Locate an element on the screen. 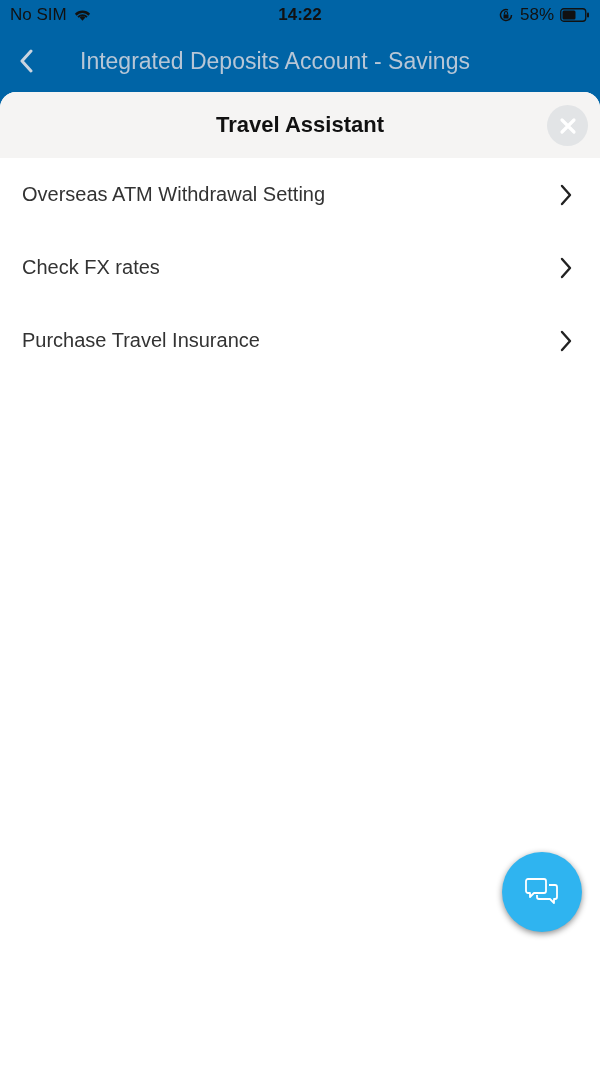 This screenshot has width=600, height=1067. menu-item: Check FX rates is located at coordinates (300, 267).